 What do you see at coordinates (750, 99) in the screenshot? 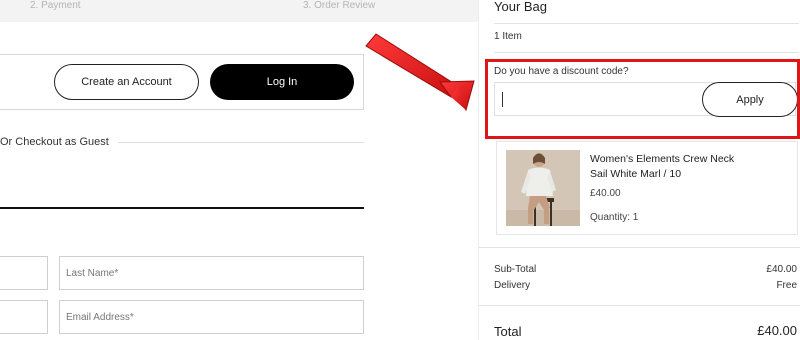
I see `apply-discount-button: Apply` at bounding box center [750, 99].